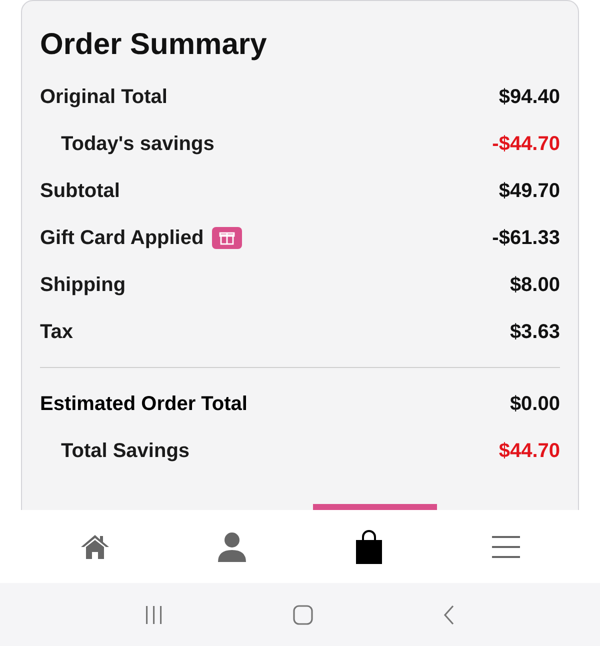  I want to click on row-value: -$61.33, so click(526, 238).